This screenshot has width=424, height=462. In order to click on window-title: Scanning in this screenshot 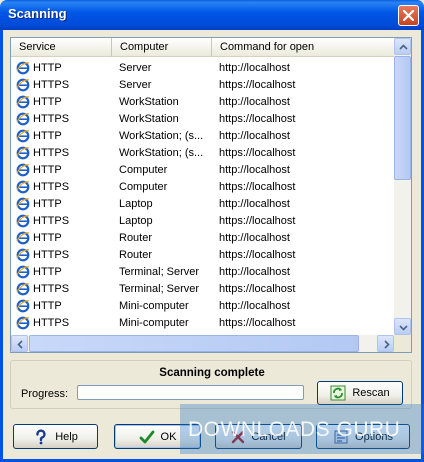, I will do `click(37, 13)`.